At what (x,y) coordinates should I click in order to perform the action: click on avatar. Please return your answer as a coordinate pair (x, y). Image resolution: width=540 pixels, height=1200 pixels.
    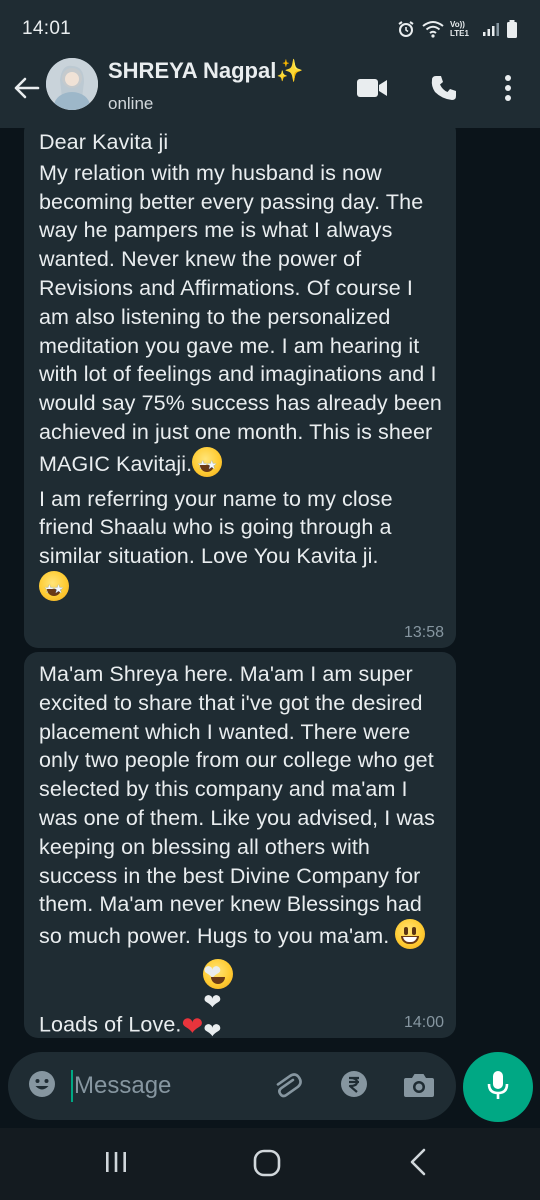
    Looking at the image, I should click on (72, 84).